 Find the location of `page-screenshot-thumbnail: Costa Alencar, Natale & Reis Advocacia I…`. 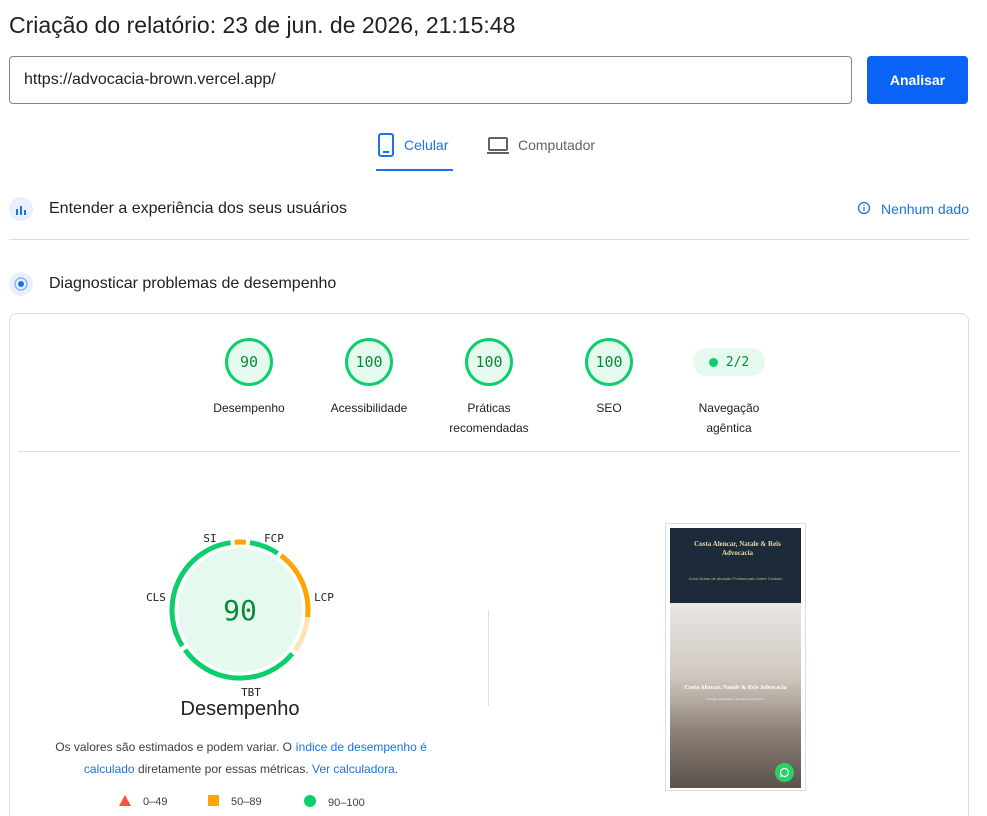

page-screenshot-thumbnail: Costa Alencar, Natale & Reis Advocacia I… is located at coordinates (735, 657).